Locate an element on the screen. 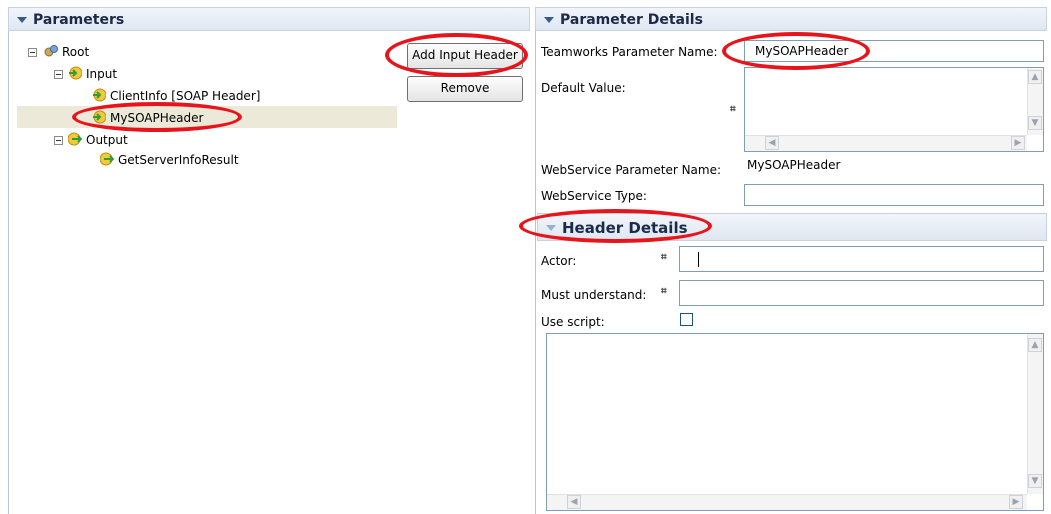 The image size is (1051, 514). default-value-hscroll: ◀ ▶ is located at coordinates (886, 143).